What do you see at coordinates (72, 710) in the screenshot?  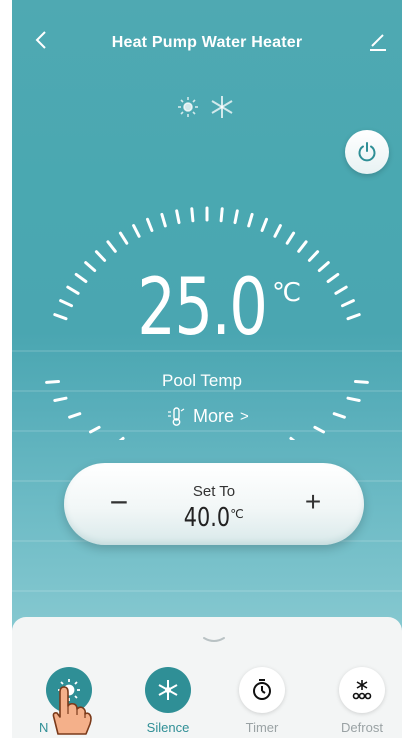 I see `hand-pointer-icon` at bounding box center [72, 710].